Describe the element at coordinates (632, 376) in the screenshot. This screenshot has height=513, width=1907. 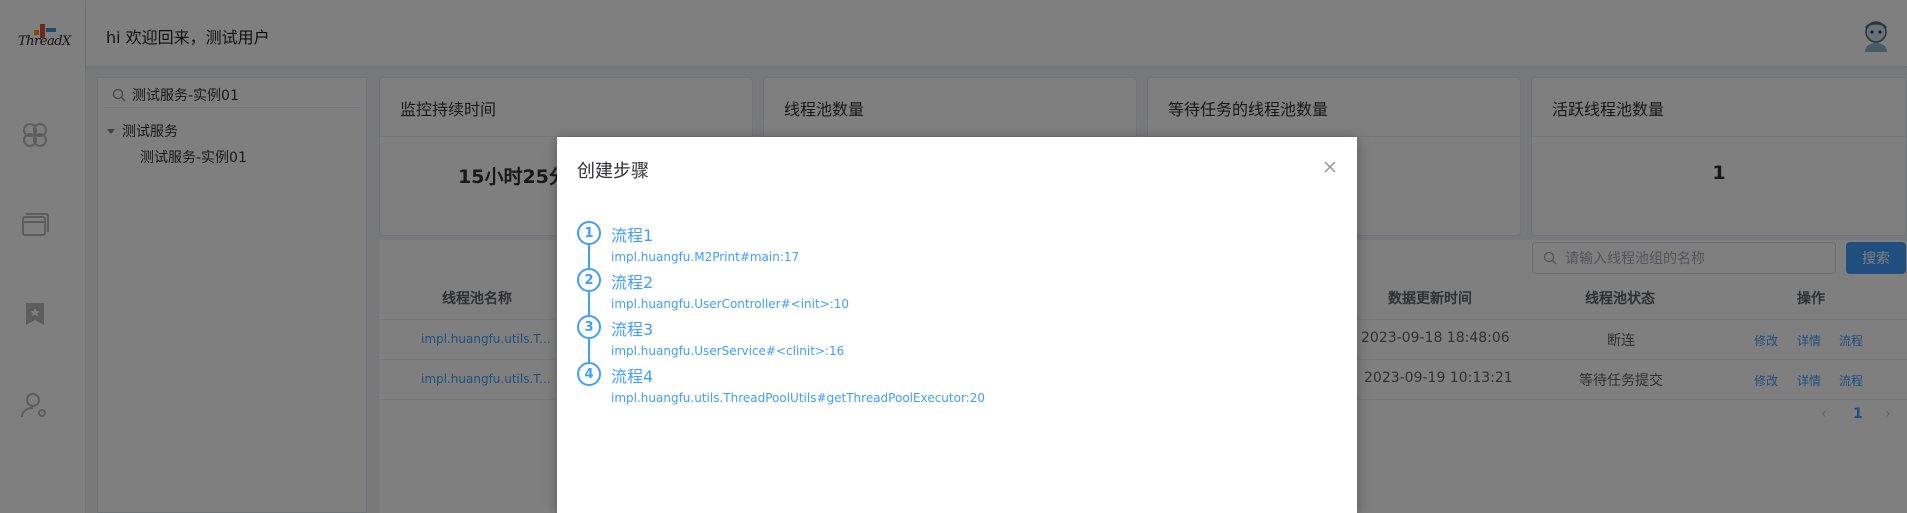
I see `step-title: 流程4` at that location.